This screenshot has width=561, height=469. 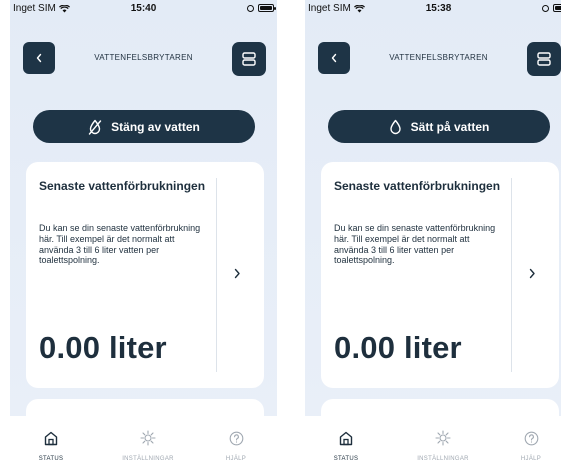 I want to click on clock: 15:38, so click(x=438, y=8).